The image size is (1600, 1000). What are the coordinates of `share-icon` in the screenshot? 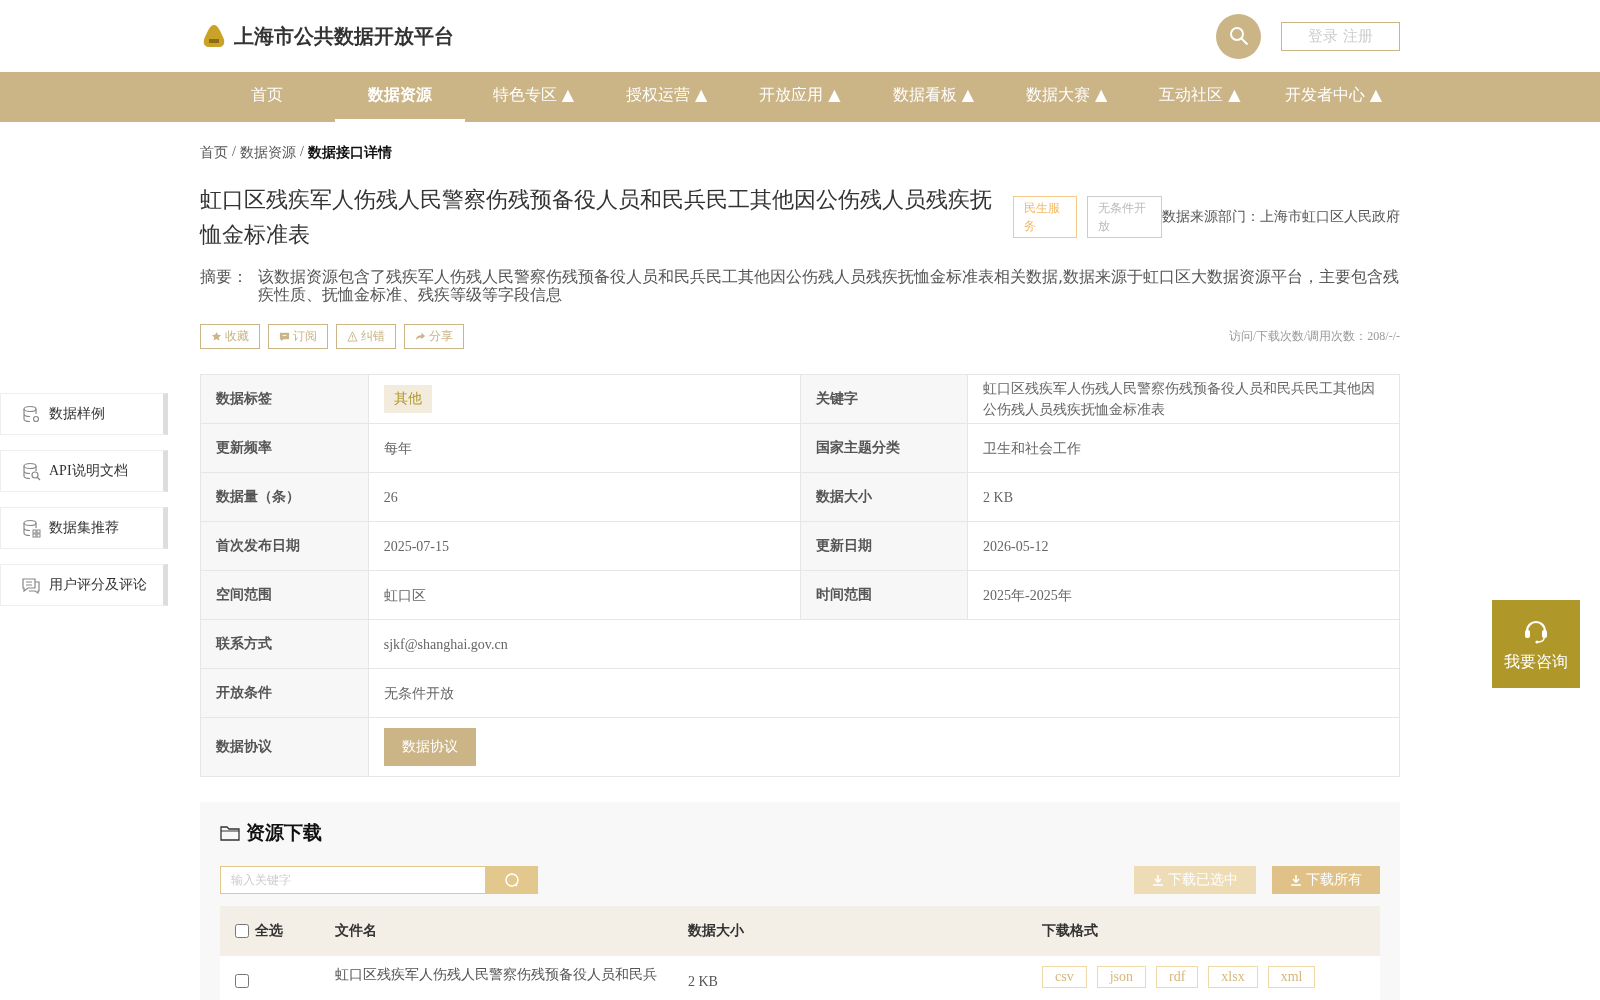 It's located at (420, 336).